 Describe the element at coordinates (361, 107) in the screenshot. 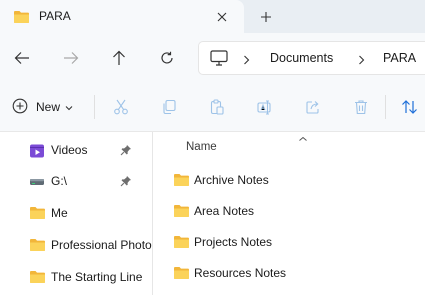

I see `delete-icon` at that location.